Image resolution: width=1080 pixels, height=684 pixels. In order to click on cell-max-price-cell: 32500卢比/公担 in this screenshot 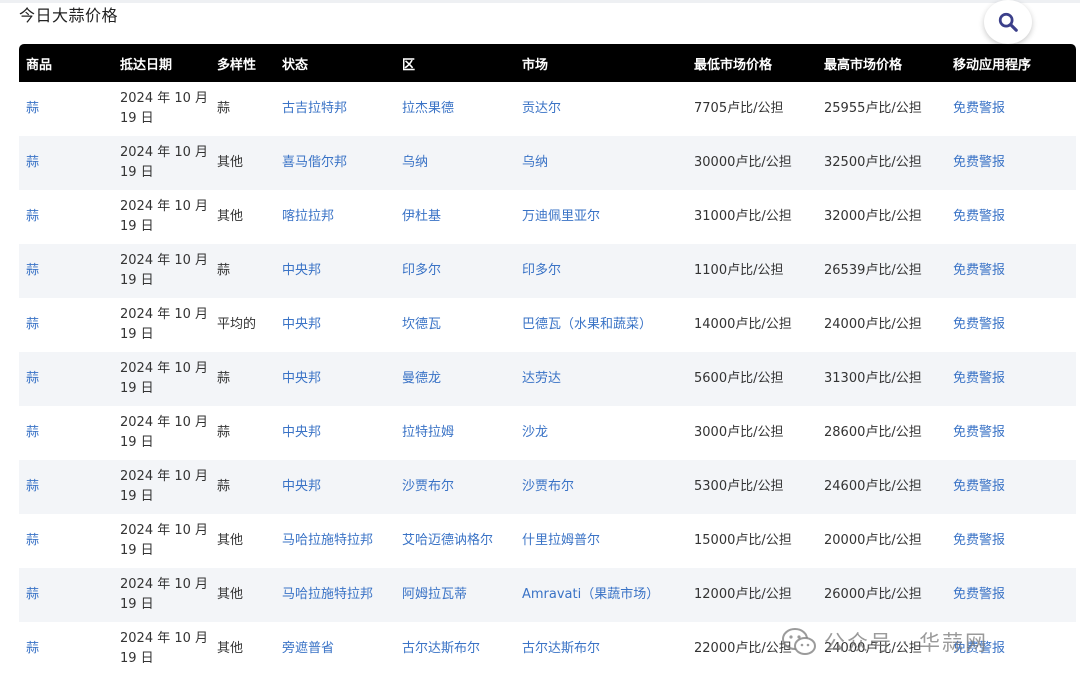, I will do `click(881, 163)`.